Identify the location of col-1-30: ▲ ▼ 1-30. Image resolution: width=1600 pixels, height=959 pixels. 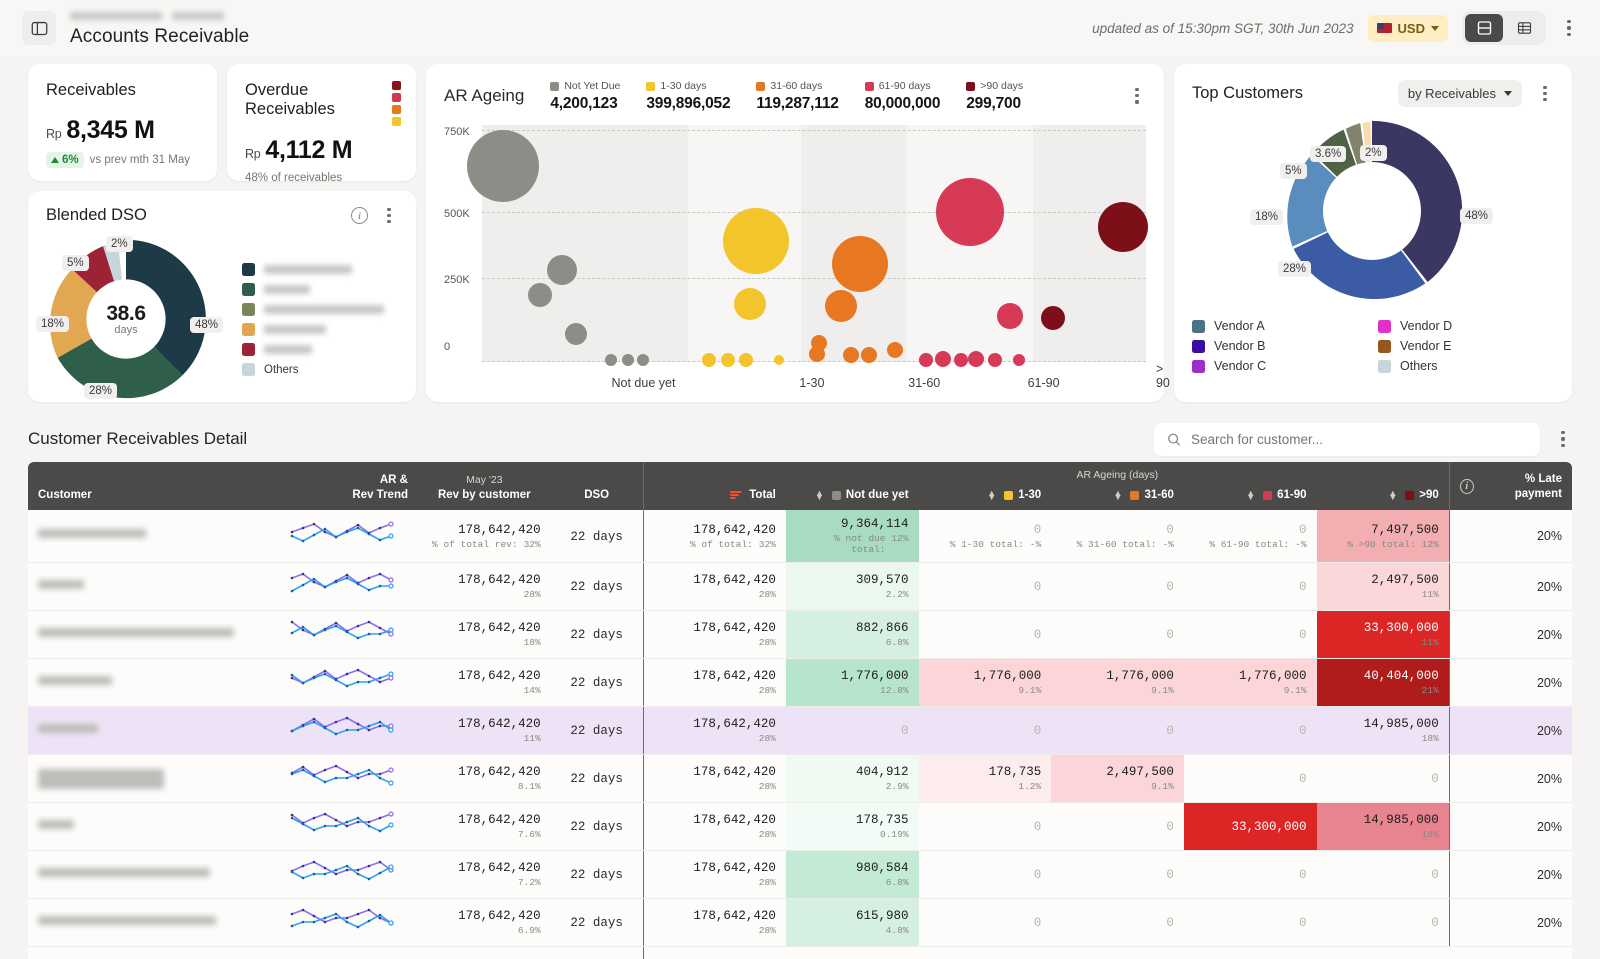
(985, 496).